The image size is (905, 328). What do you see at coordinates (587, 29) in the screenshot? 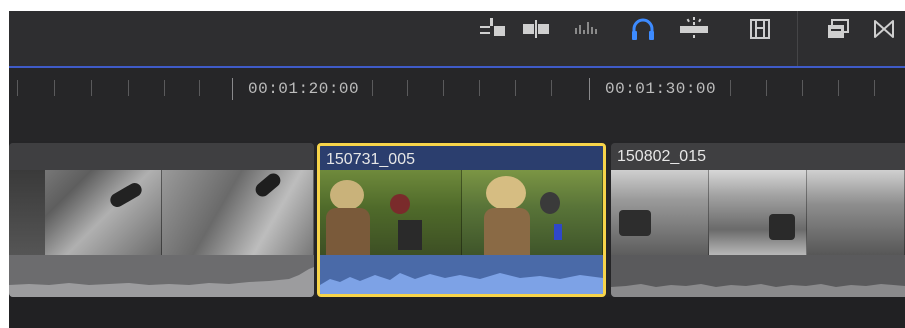
I see `audio-skimming-icon` at bounding box center [587, 29].